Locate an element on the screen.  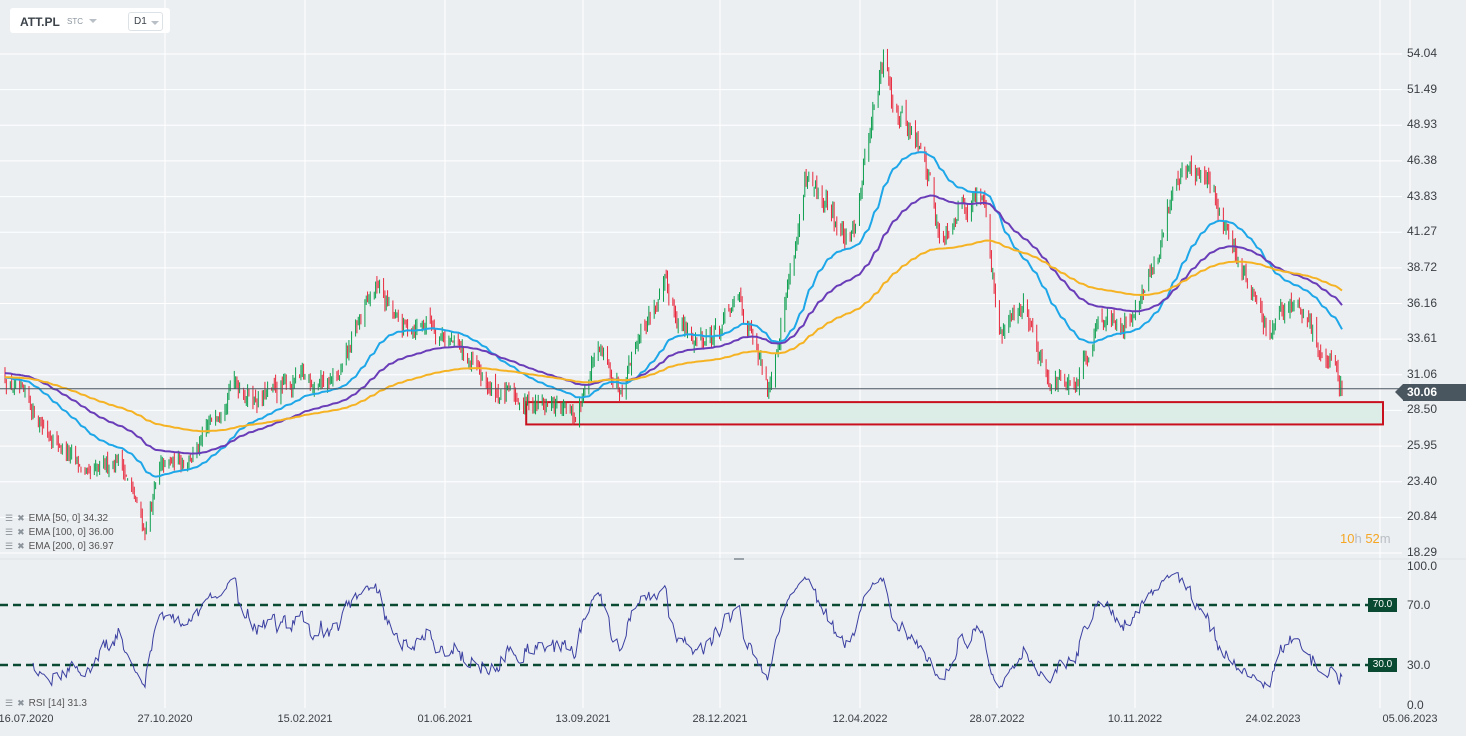
price-axis-label: 20.84 is located at coordinates (1422, 516).